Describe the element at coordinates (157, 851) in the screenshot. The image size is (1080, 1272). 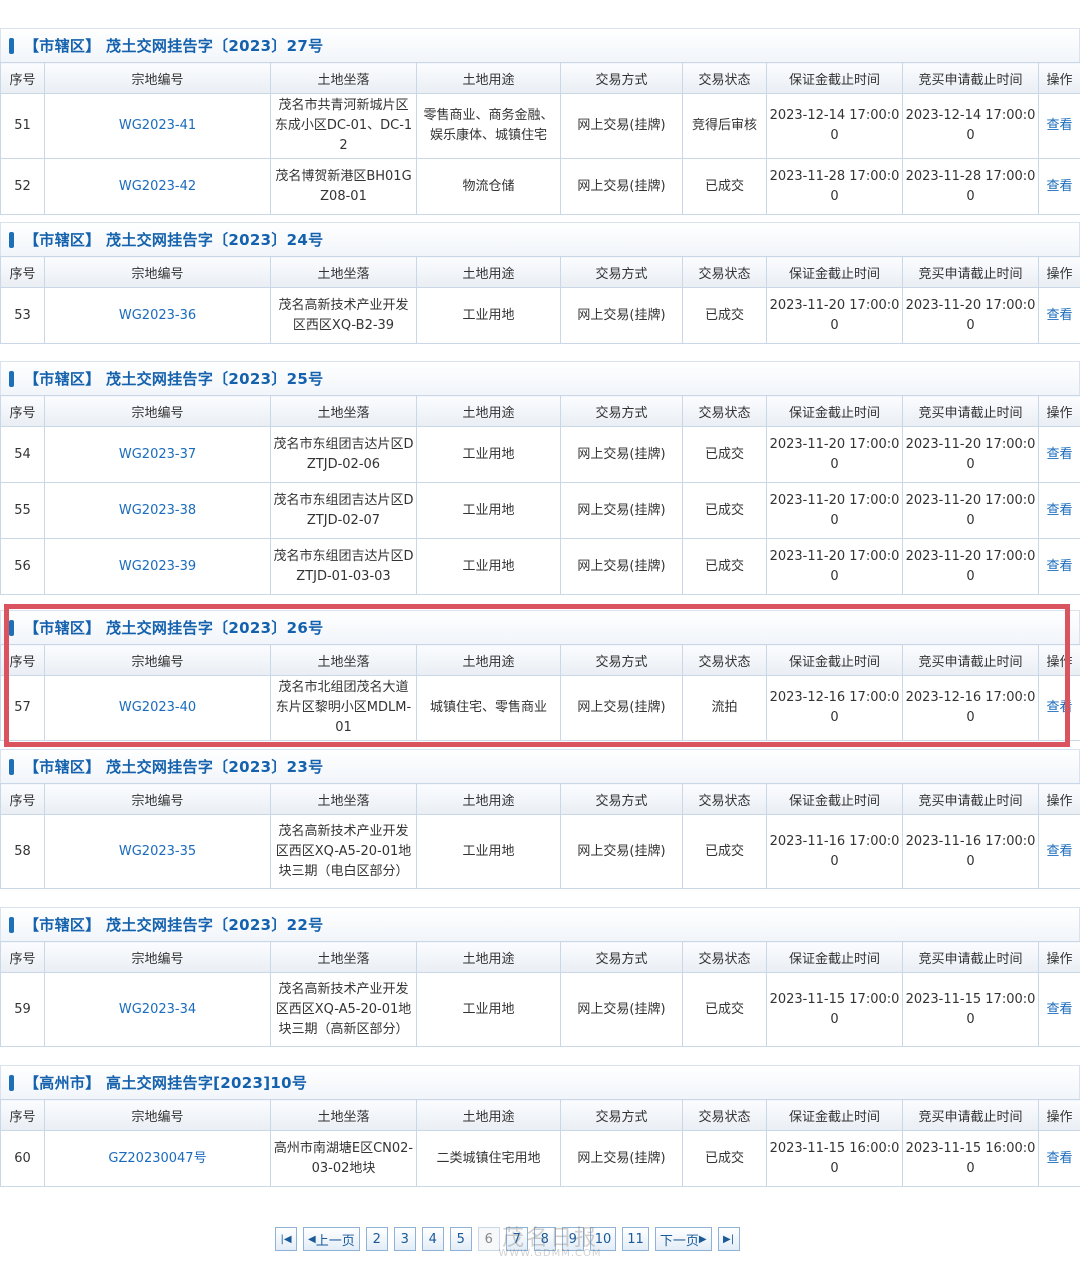
I see `parcel-code-link: WG2023-35` at that location.